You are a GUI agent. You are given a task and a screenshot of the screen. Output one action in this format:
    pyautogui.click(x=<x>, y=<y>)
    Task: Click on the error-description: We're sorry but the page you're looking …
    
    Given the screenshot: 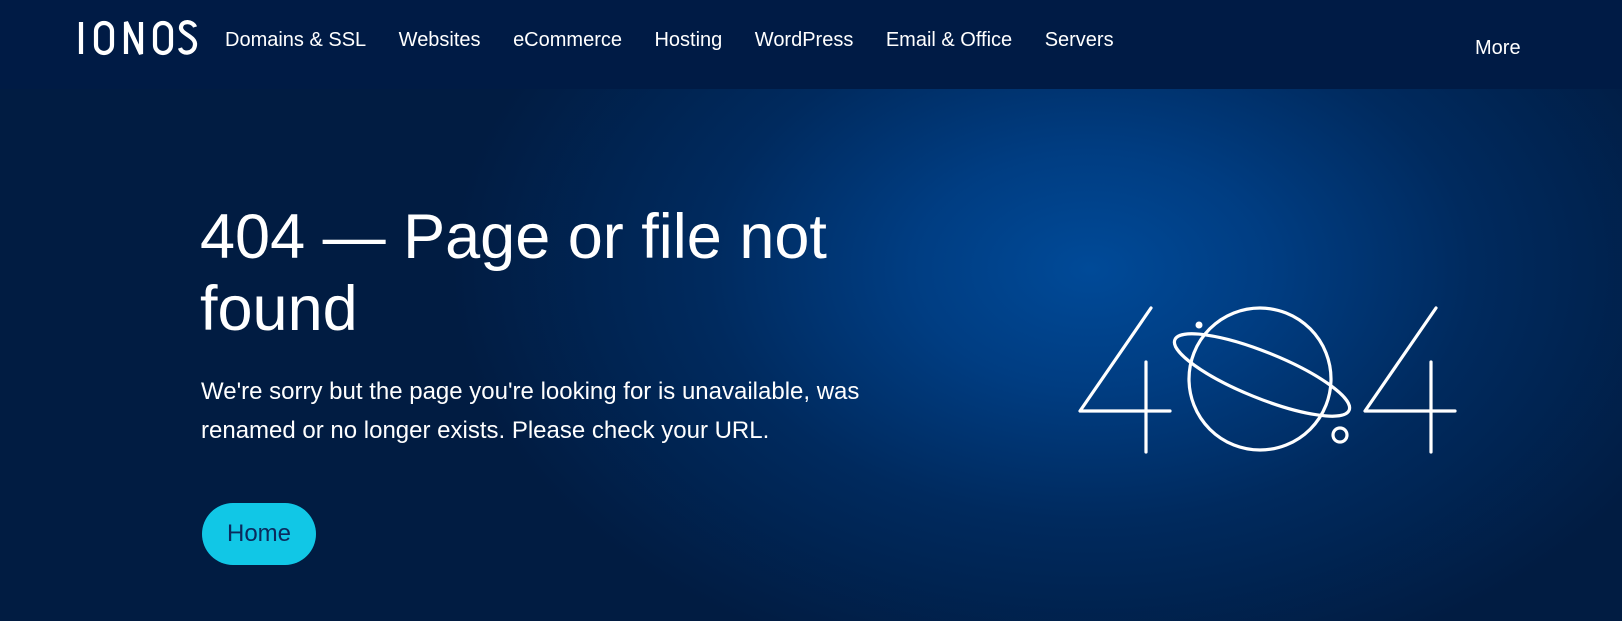 What is the action you would take?
    pyautogui.click(x=530, y=411)
    